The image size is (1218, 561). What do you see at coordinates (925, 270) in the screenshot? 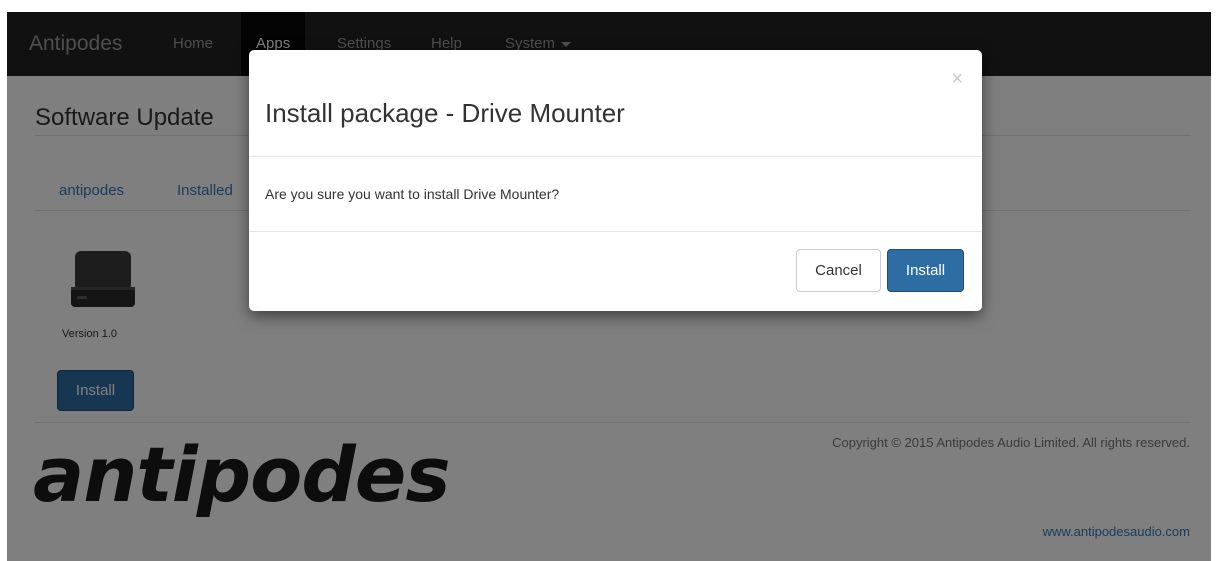
I see `modal-install-button: Install` at bounding box center [925, 270].